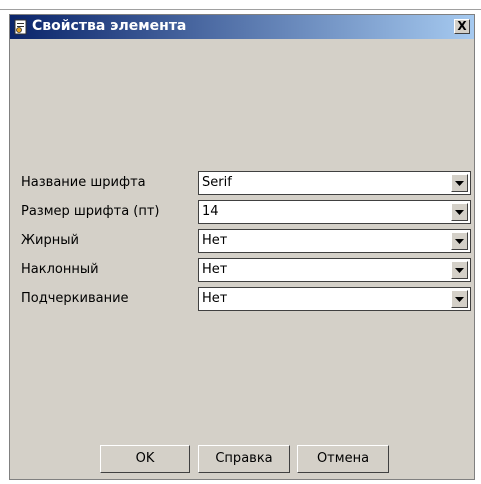 Image resolution: width=481 pixels, height=484 pixels. What do you see at coordinates (240, 5) in the screenshot?
I see `top-separator` at bounding box center [240, 5].